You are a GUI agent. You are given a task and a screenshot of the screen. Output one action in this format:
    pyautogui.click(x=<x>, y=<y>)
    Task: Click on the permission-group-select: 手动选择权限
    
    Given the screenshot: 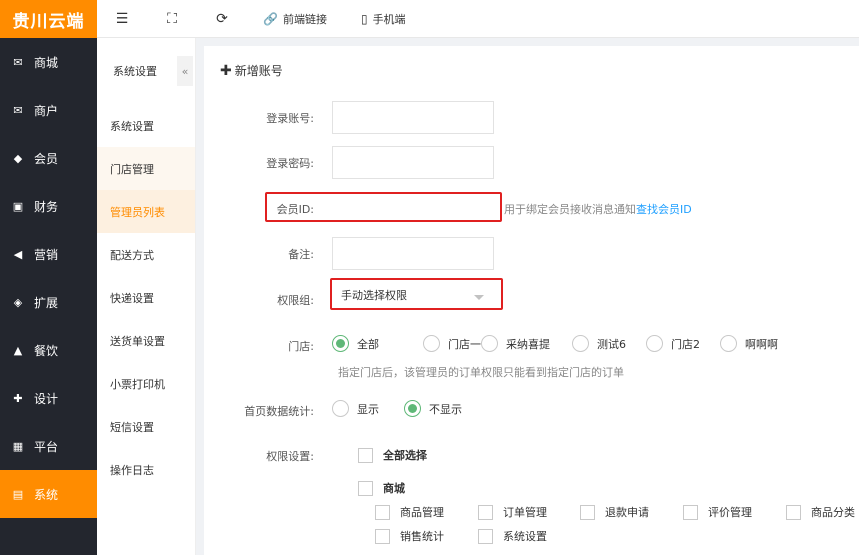 What is the action you would take?
    pyautogui.click(x=413, y=294)
    